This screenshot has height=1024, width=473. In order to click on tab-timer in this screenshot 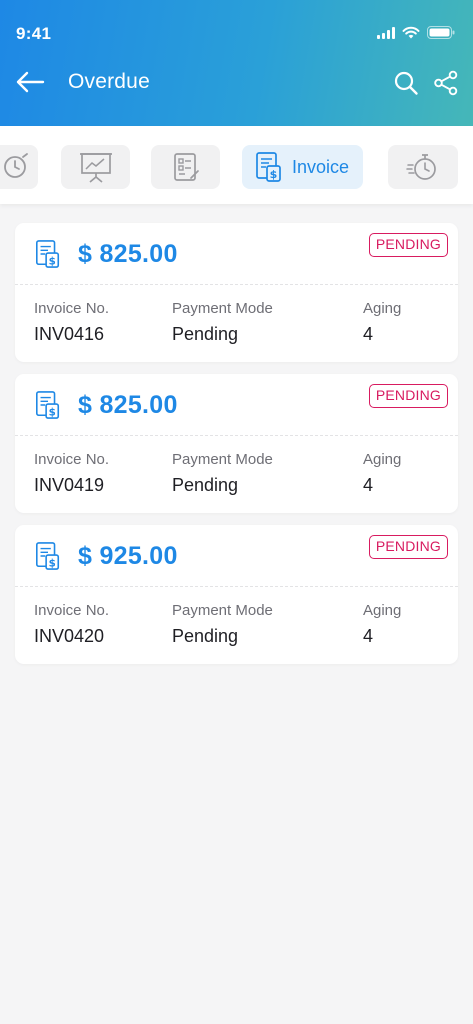, I will do `click(19, 167)`.